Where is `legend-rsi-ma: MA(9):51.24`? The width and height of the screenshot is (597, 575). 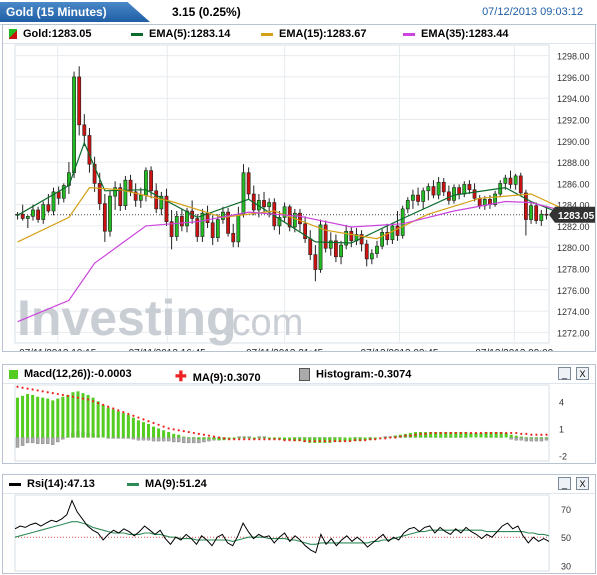 legend-rsi-ma: MA(9):51.24 is located at coordinates (167, 484).